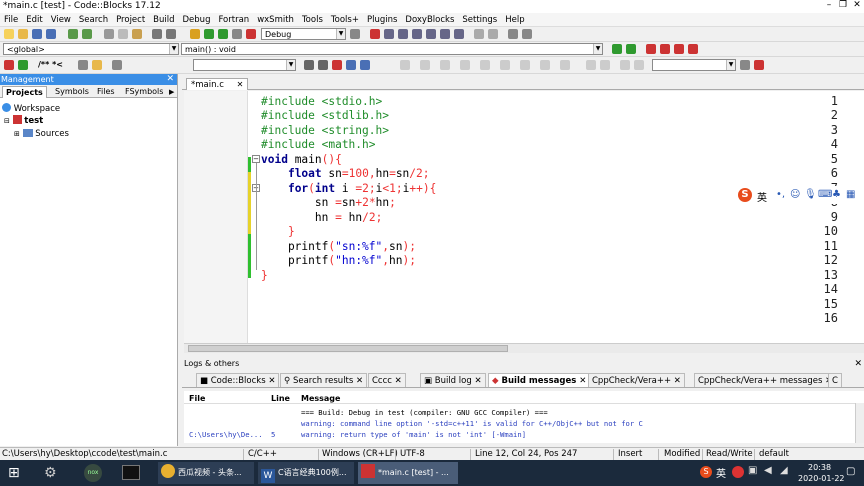  What do you see at coordinates (465, 65) in the screenshot?
I see `diamond-icon` at bounding box center [465, 65].